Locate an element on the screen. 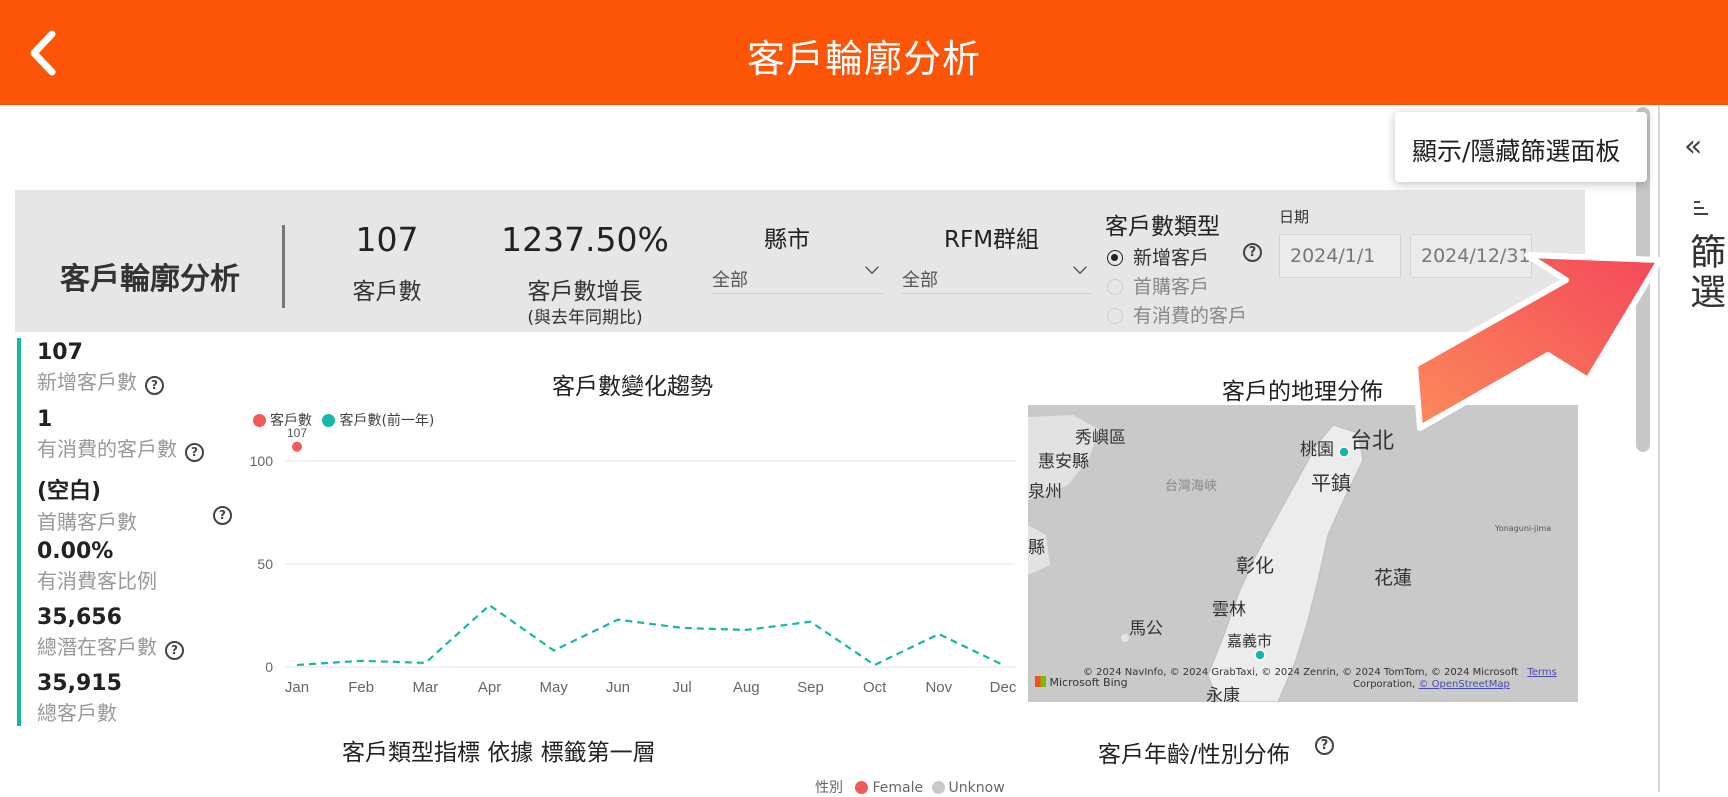 The image size is (1728, 797). microsoft-logo-icon is located at coordinates (1040, 681).